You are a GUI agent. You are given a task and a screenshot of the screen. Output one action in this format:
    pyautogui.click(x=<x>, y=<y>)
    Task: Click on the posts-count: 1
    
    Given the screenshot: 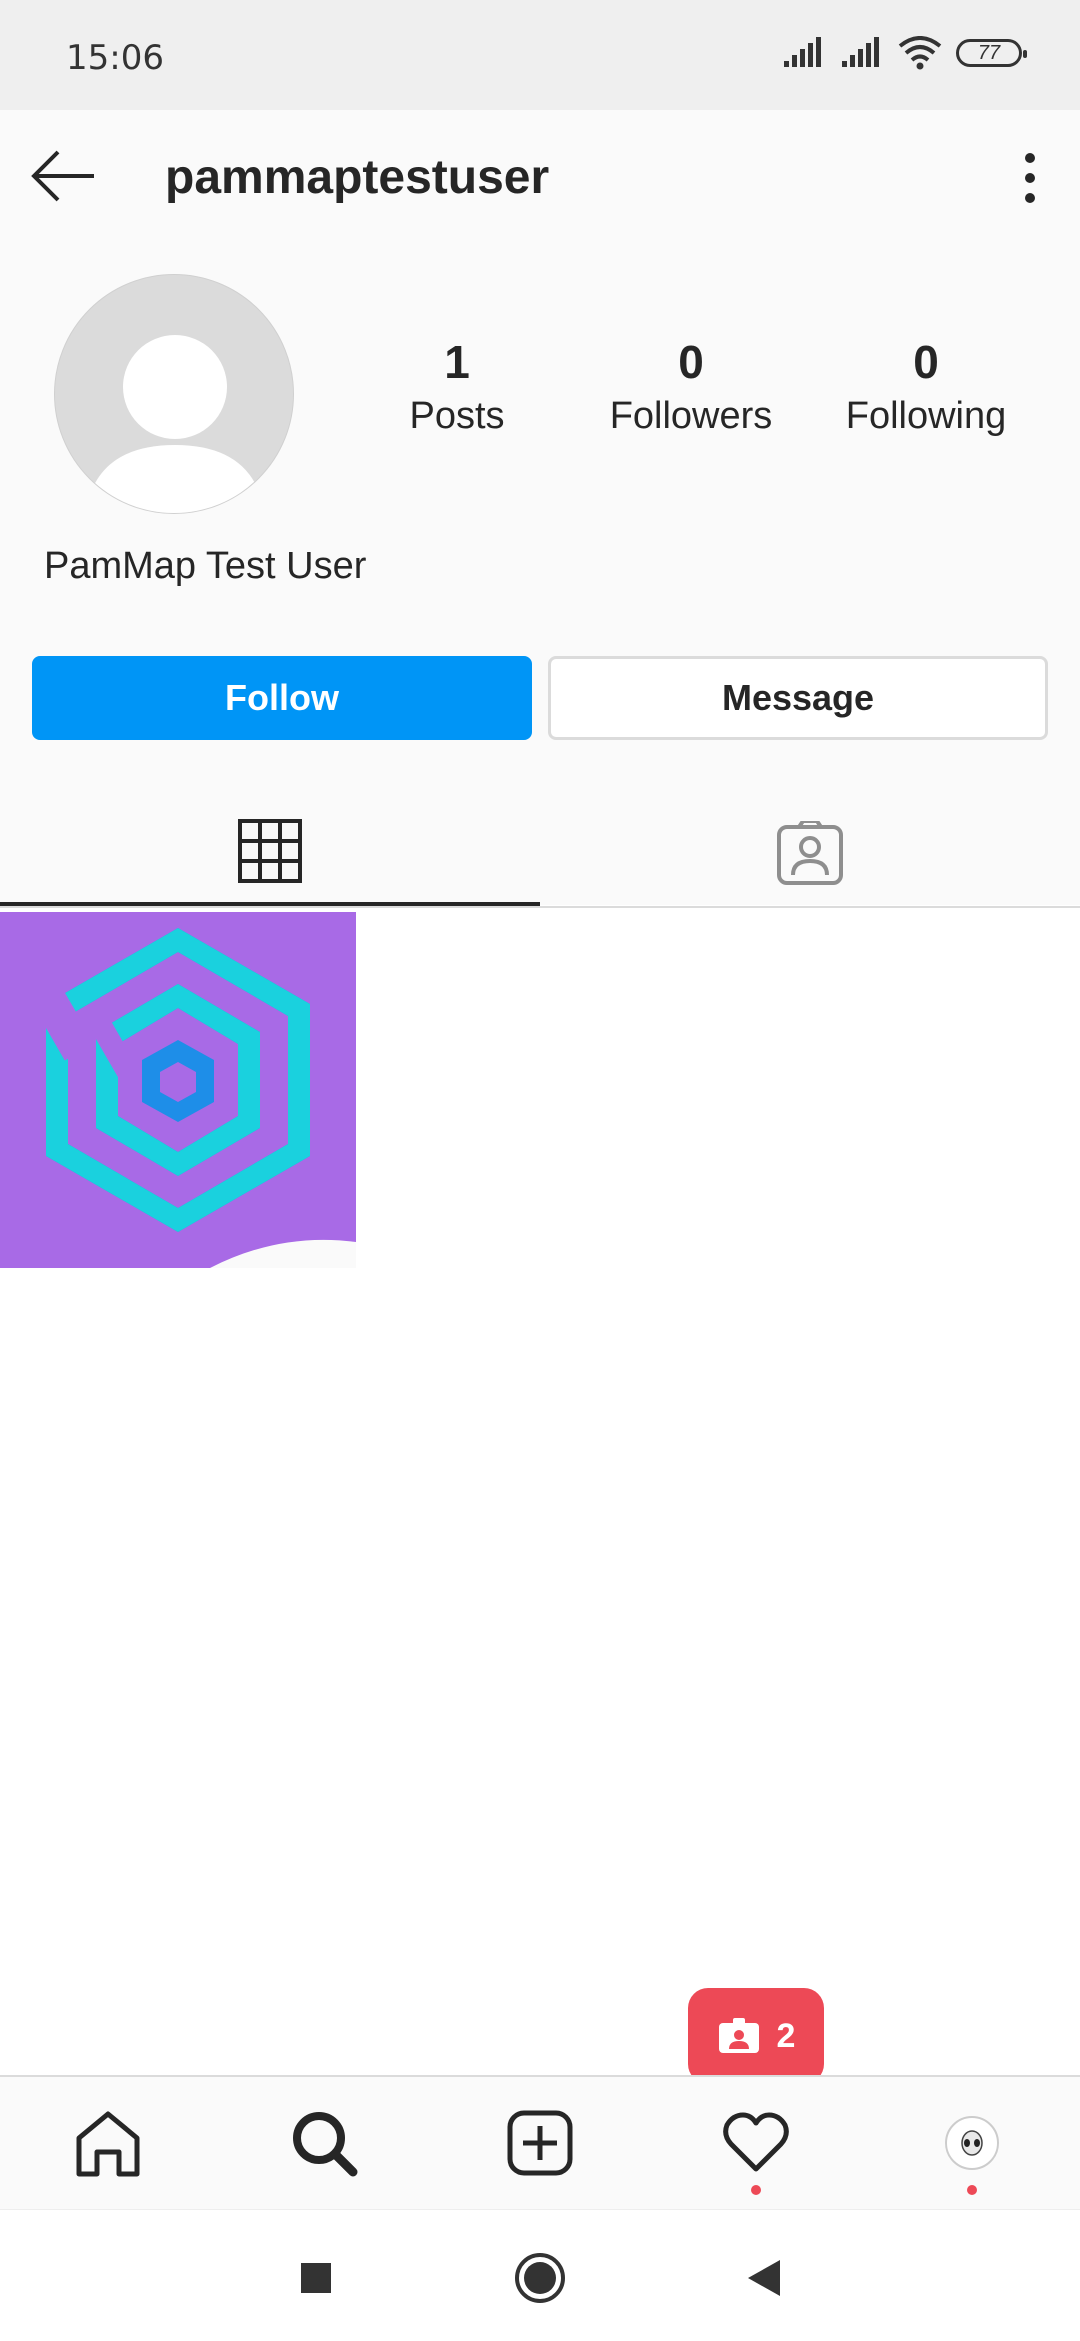 What is the action you would take?
    pyautogui.click(x=457, y=362)
    